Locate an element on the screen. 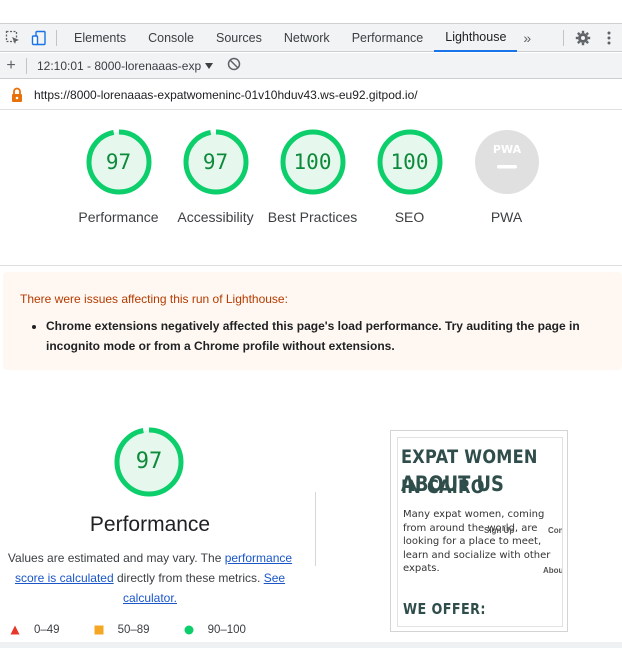  toolbar-right is located at coordinates (592, 38).